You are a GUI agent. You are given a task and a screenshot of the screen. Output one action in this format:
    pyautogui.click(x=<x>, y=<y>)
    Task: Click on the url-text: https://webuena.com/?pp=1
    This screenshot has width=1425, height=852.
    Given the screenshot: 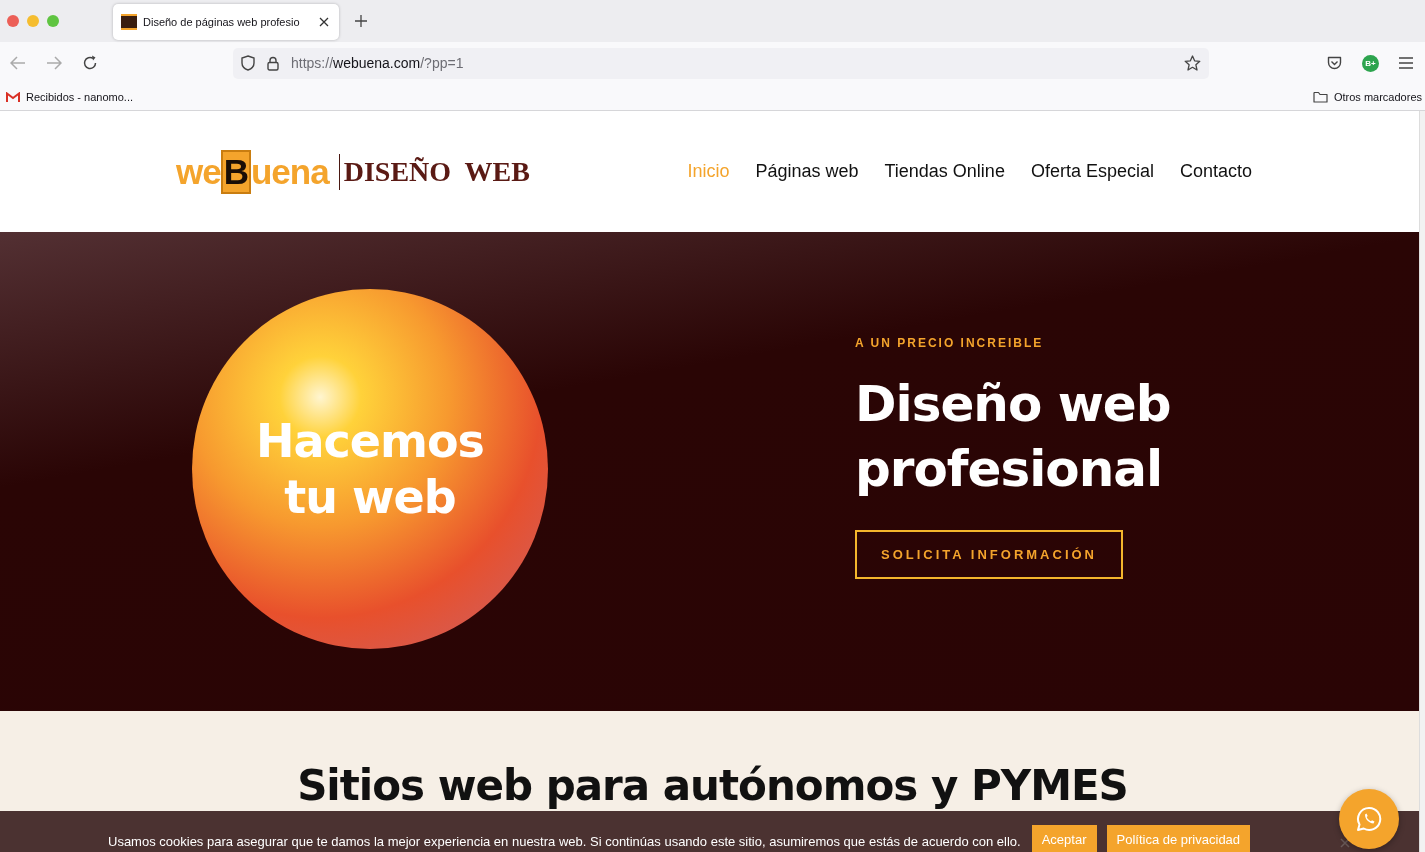 What is the action you would take?
    pyautogui.click(x=377, y=63)
    